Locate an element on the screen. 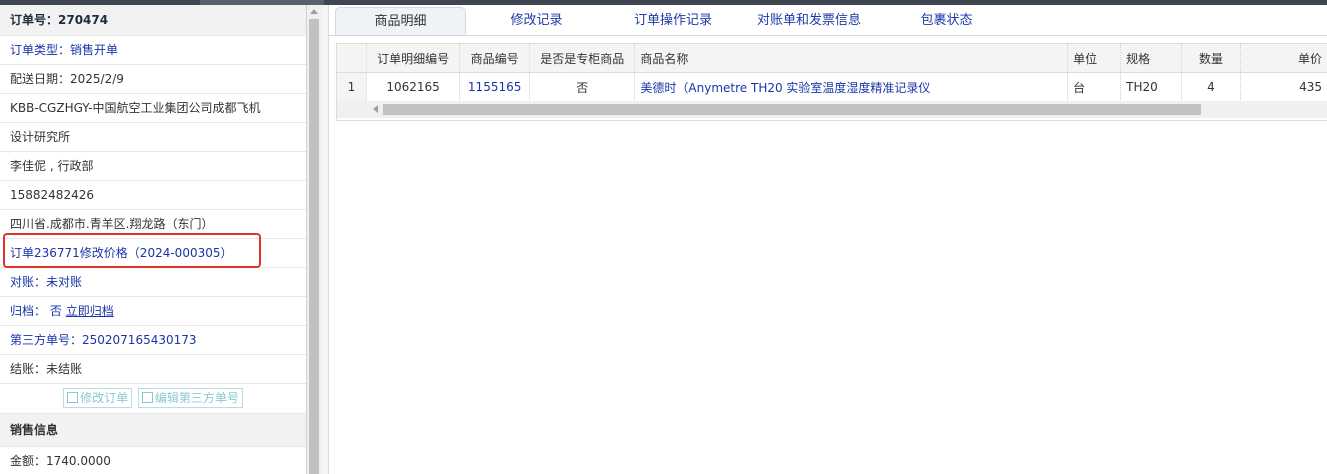  archive-value: 否 is located at coordinates (55, 311).